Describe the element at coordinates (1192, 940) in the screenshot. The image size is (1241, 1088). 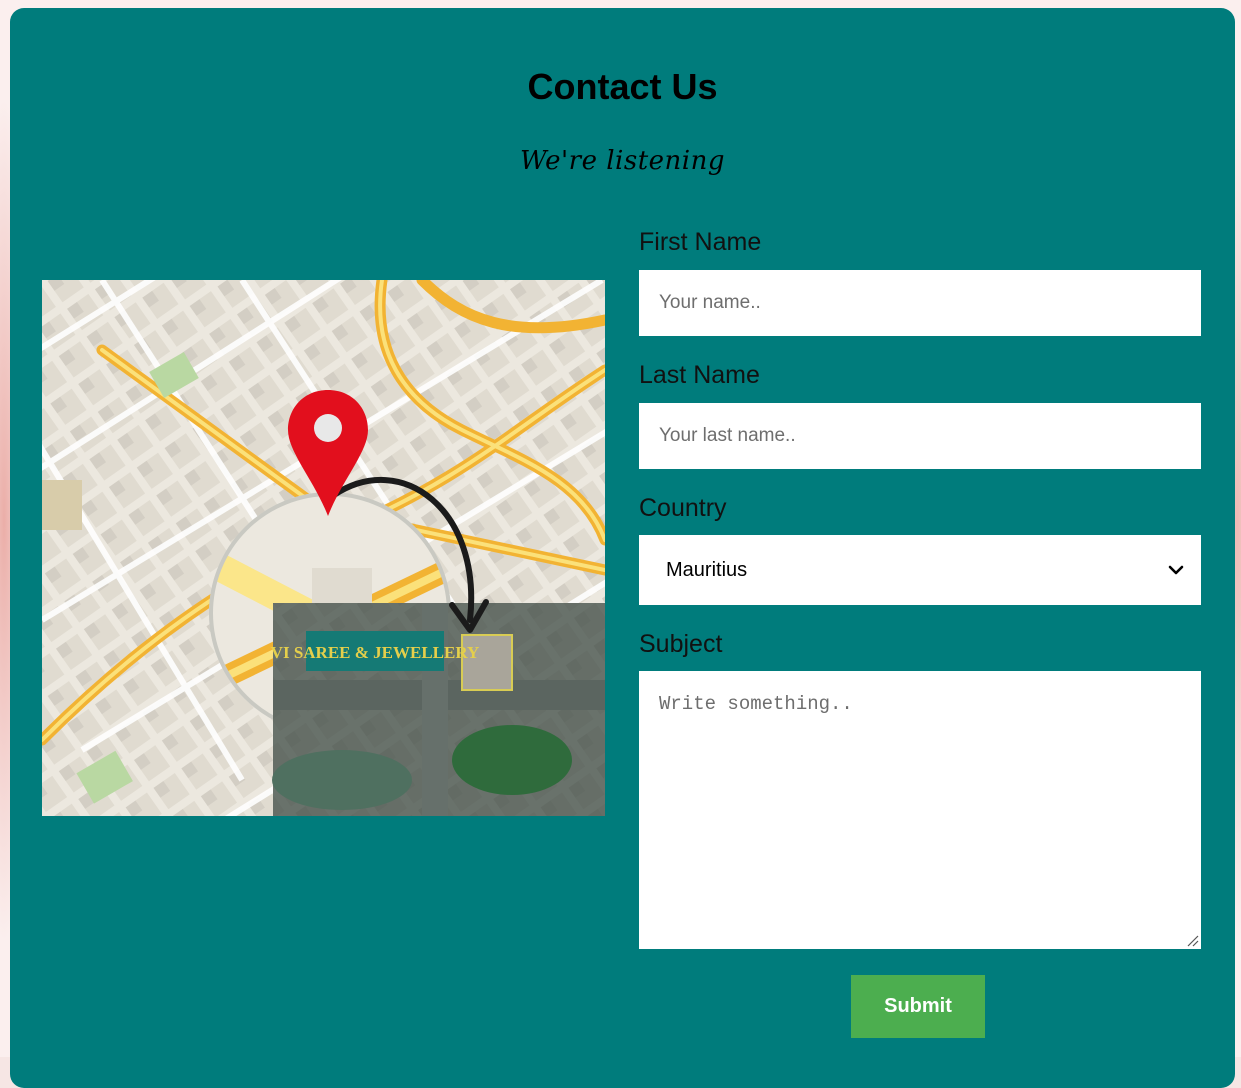
I see `resize-handle-icon` at that location.